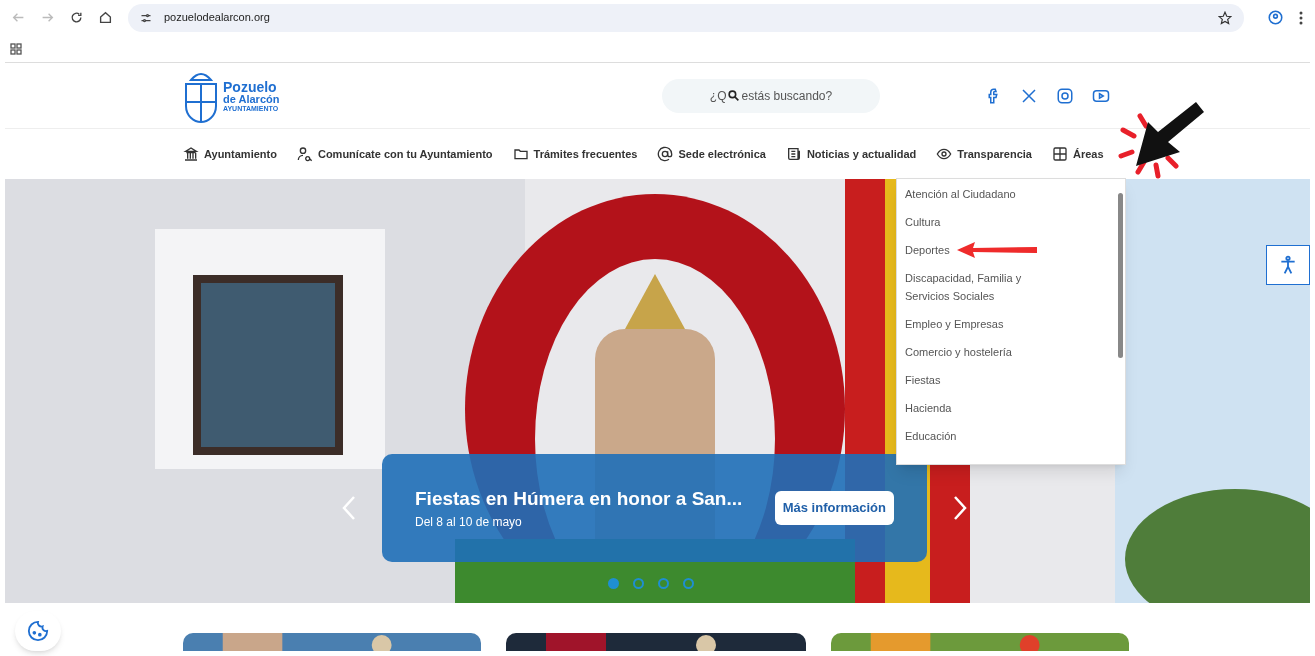  What do you see at coordinates (1065, 95) in the screenshot?
I see `instagram-icon` at bounding box center [1065, 95].